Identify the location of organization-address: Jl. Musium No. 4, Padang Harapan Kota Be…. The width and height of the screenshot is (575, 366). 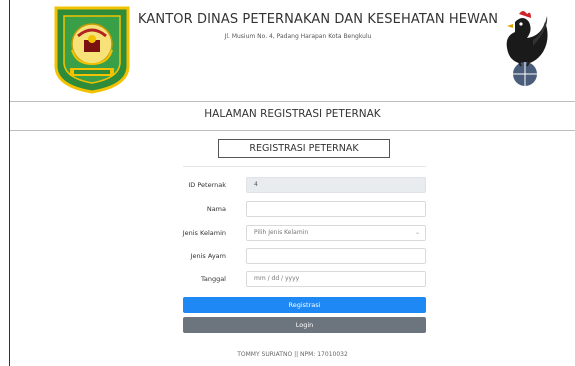
(298, 36).